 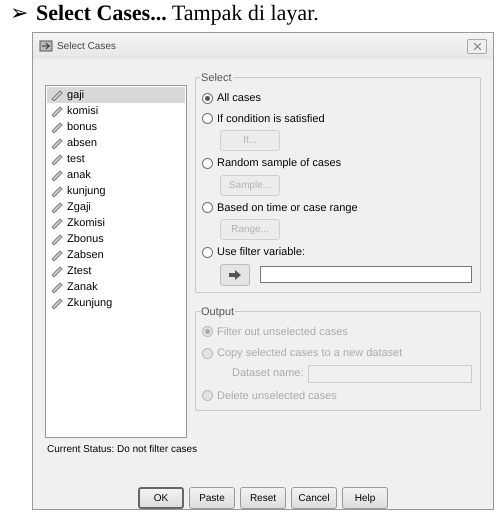 I want to click on variable-item: Zkunjung, so click(x=116, y=303).